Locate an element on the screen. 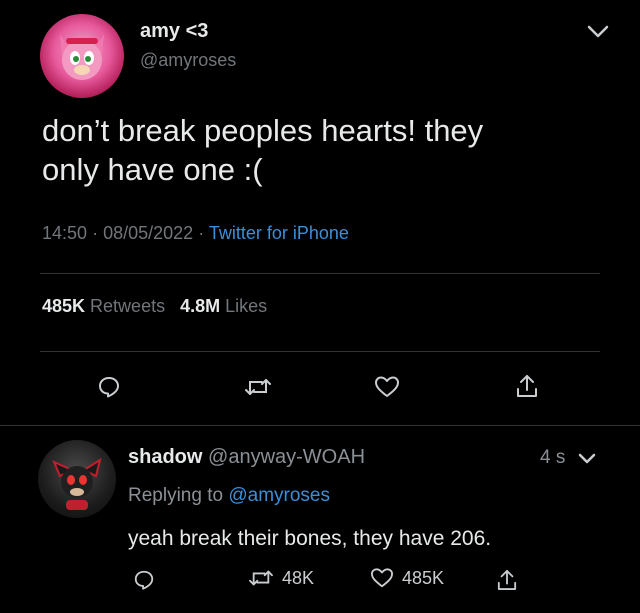 The width and height of the screenshot is (640, 613). reply-display-name: shadow is located at coordinates (165, 457).